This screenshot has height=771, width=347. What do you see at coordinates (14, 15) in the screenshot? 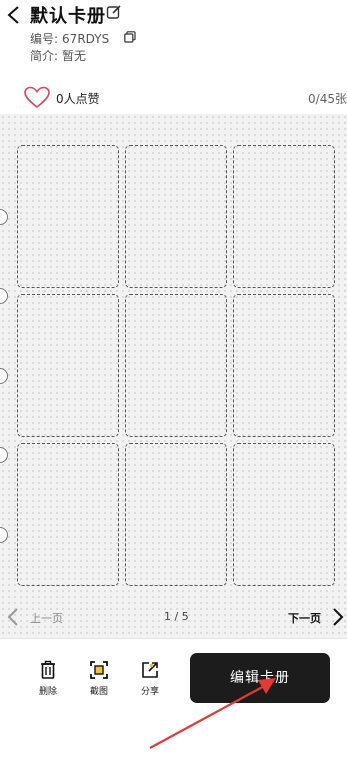
I see `back-icon` at bounding box center [14, 15].